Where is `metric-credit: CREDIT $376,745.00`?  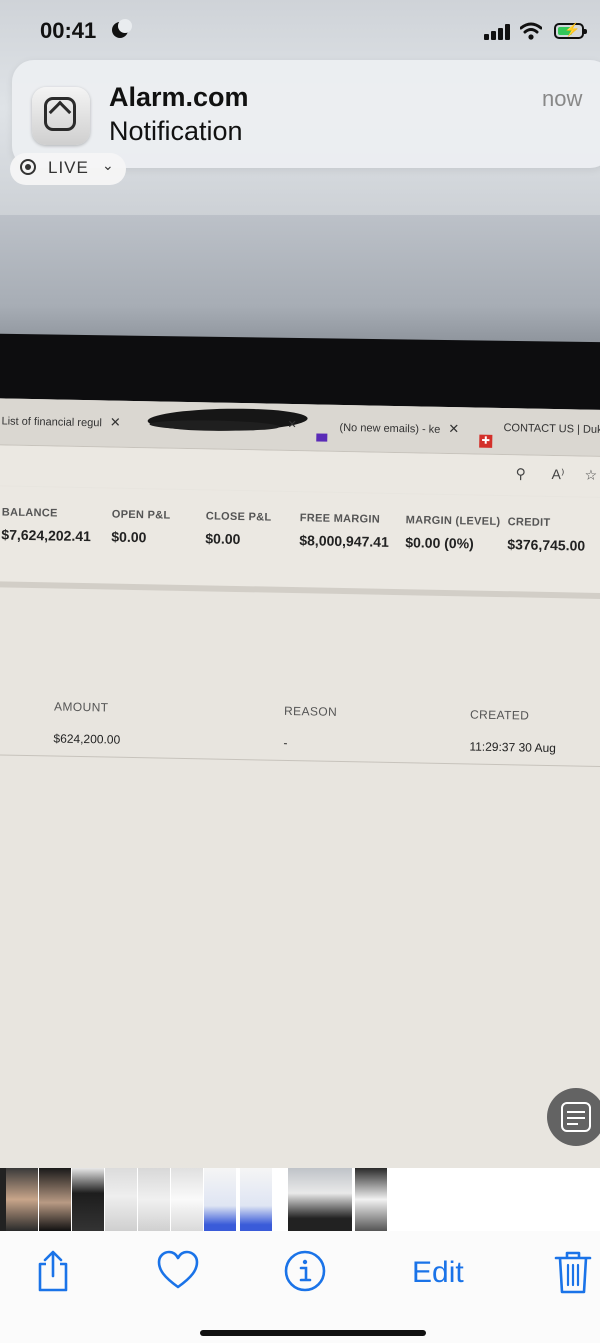
metric-credit: CREDIT $376,745.00 is located at coordinates (546, 534).